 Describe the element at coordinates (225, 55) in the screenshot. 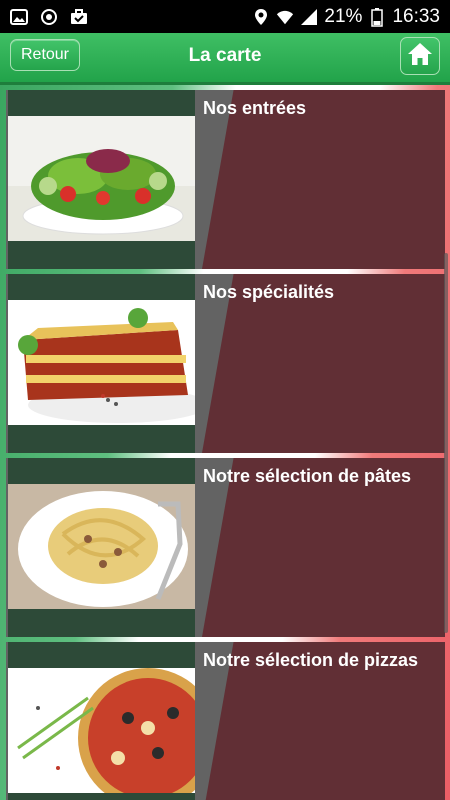

I see `page-title: La carte` at that location.